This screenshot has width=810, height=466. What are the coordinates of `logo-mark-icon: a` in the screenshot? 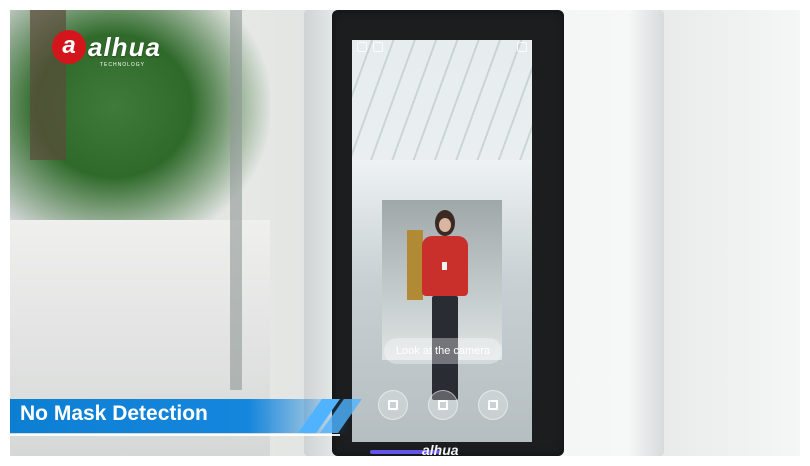 It's located at (69, 47).